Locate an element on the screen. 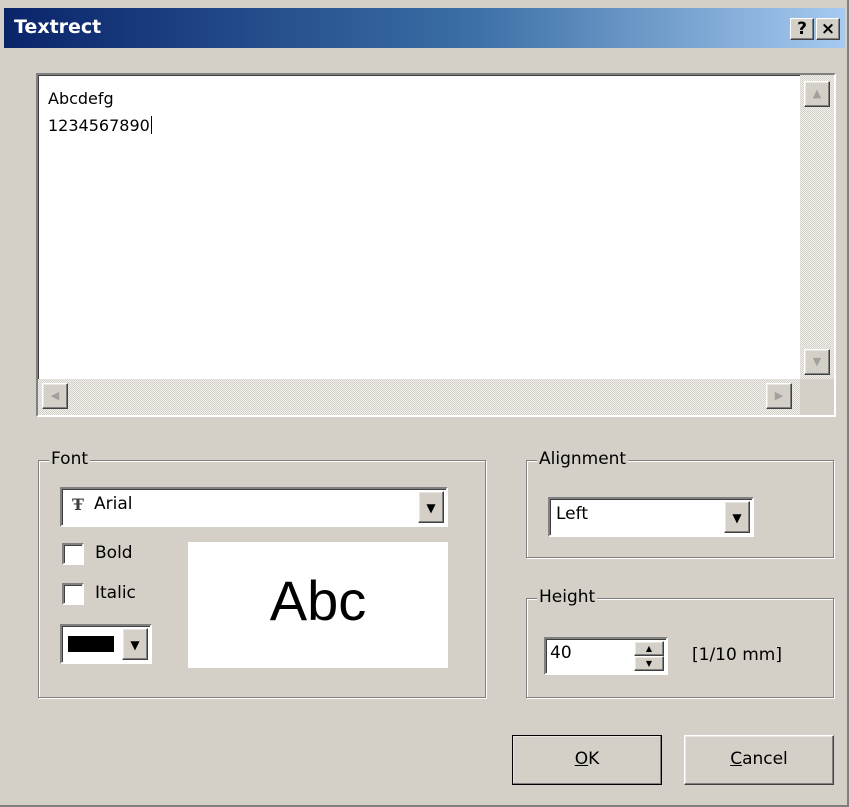  cancel-label: ancel is located at coordinates (765, 759).